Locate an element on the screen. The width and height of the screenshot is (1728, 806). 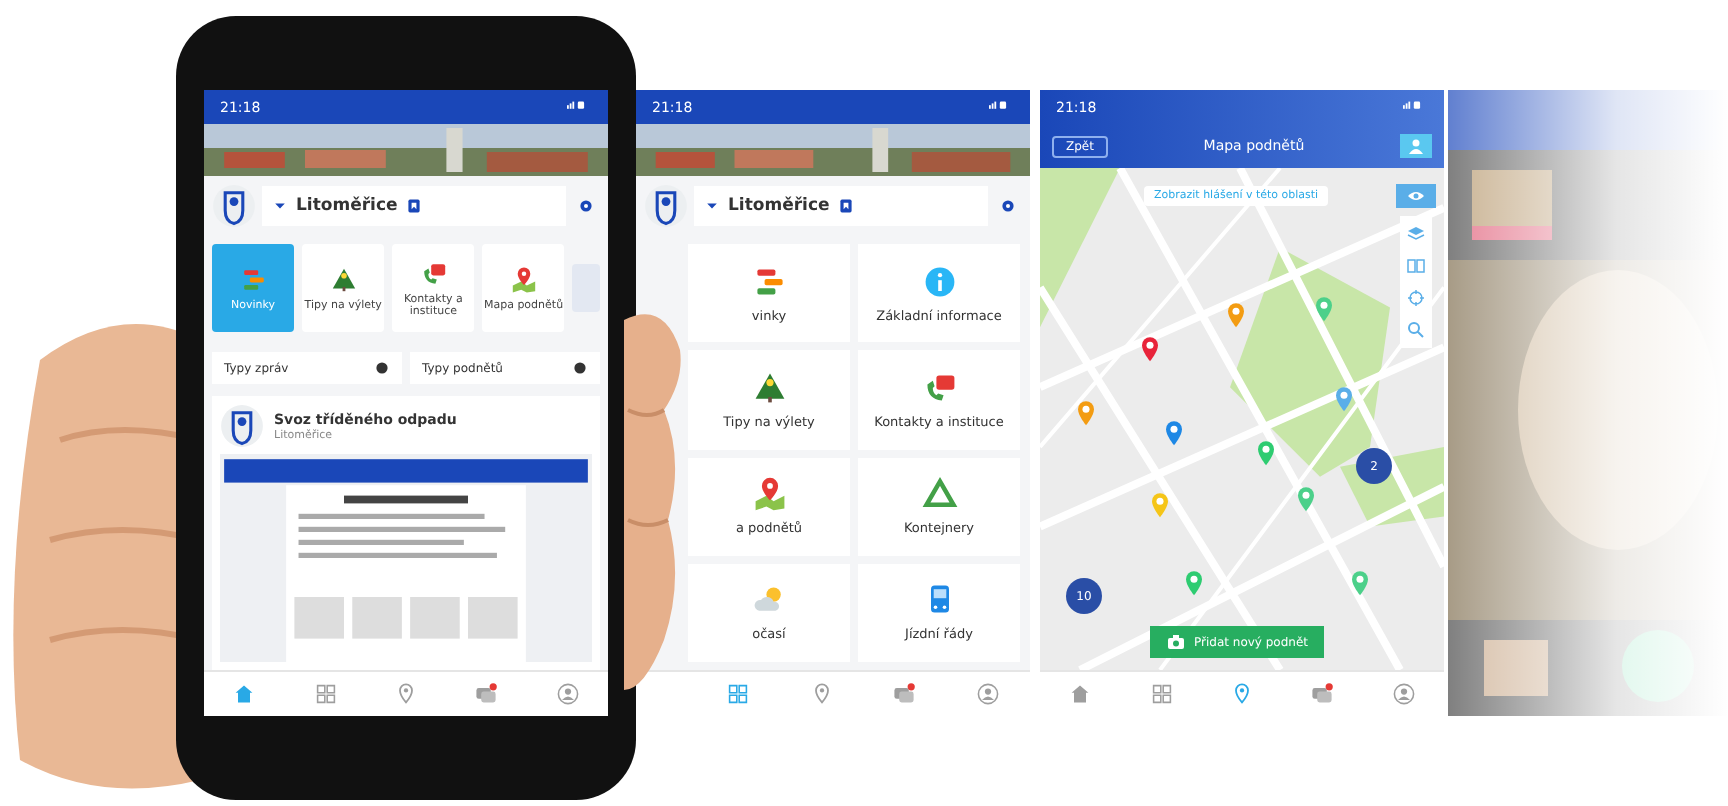
camera-icon is located at coordinates (1176, 642).